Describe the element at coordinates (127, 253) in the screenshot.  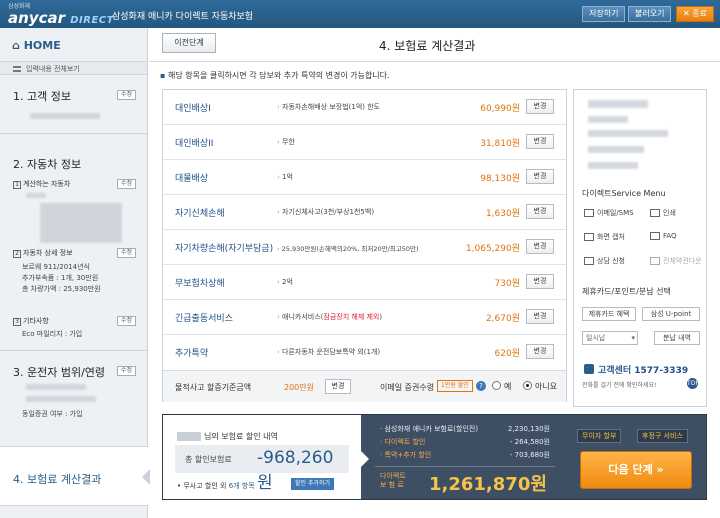
I see `edit-car-detail-button: 수정` at that location.